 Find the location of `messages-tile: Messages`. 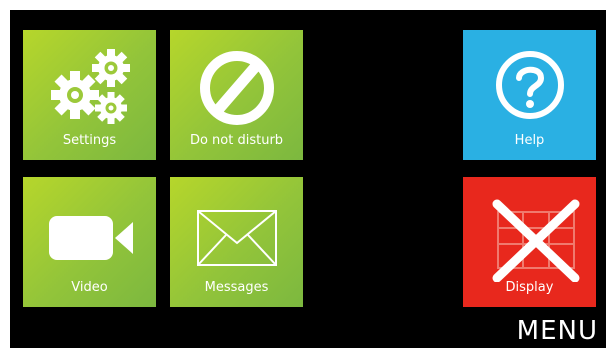

messages-tile: Messages is located at coordinates (236, 242).